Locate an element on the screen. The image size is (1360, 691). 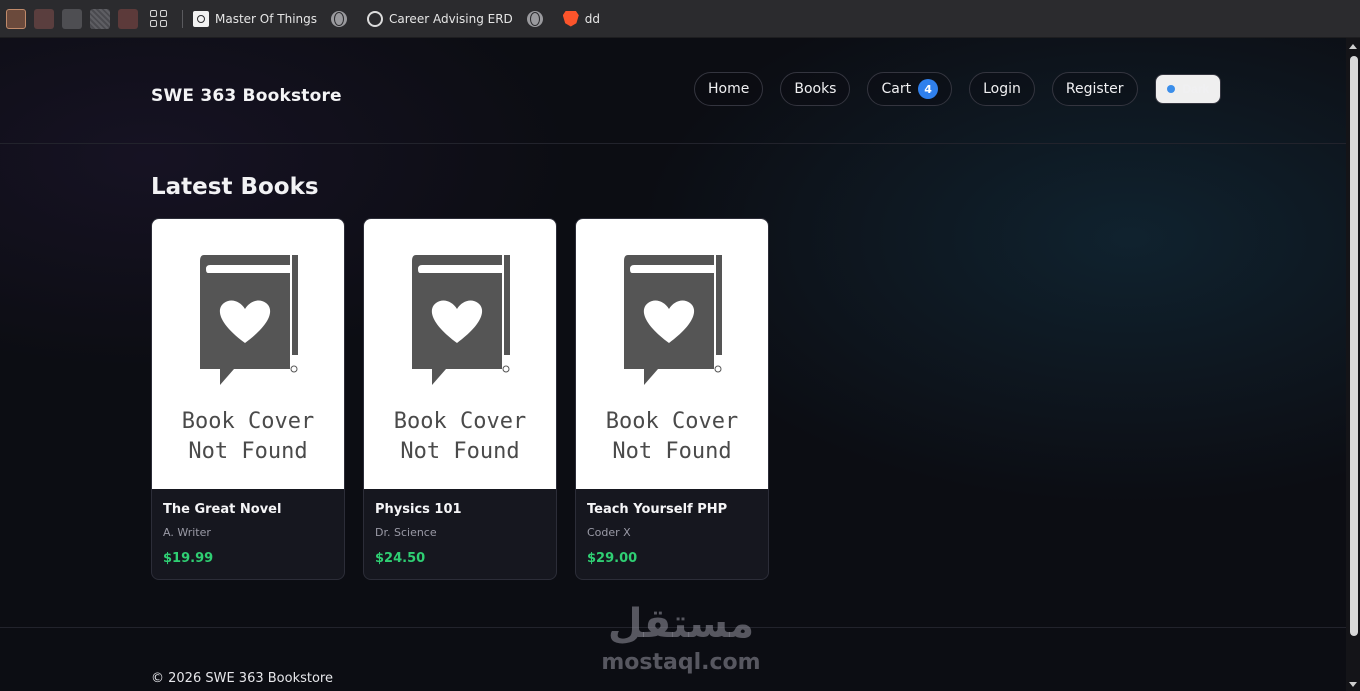
scroll-up-arrow-icon is located at coordinates (1353, 46).